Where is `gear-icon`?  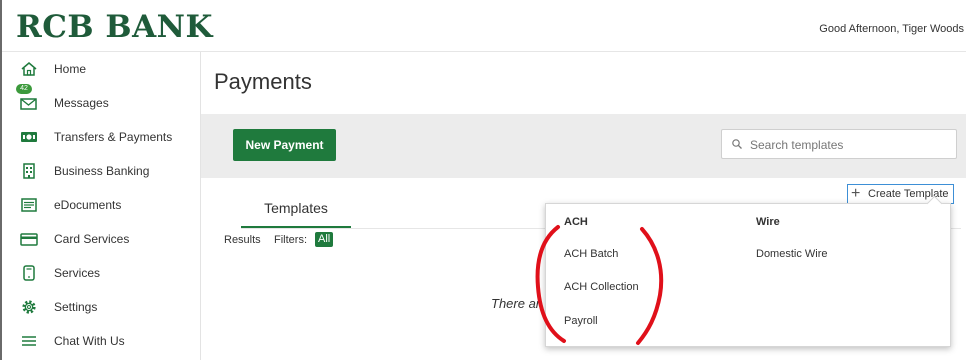
gear-icon is located at coordinates (29, 307).